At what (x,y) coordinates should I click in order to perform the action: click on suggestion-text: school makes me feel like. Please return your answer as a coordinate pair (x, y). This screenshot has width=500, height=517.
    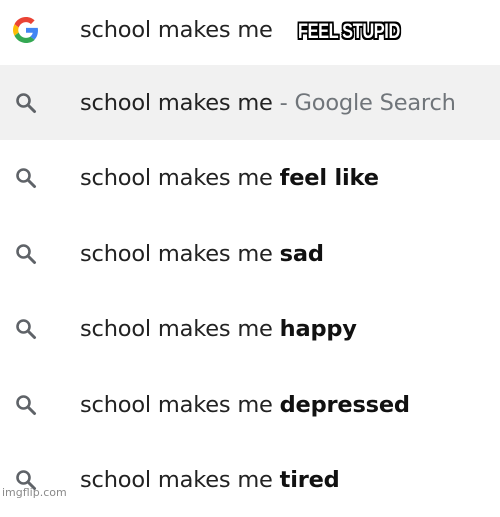
    Looking at the image, I should click on (229, 178).